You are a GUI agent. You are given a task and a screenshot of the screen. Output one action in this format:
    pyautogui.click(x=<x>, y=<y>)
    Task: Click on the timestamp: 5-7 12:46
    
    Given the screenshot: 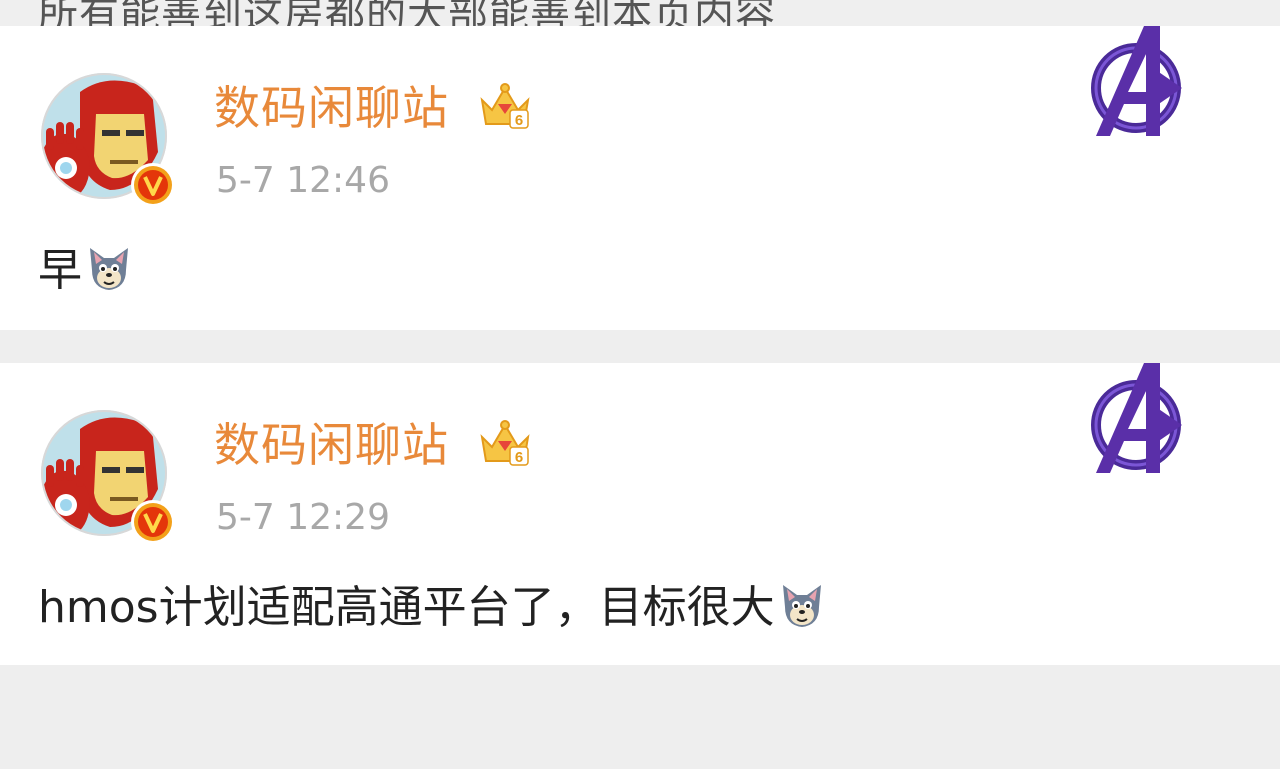 What is the action you would take?
    pyautogui.click(x=303, y=180)
    